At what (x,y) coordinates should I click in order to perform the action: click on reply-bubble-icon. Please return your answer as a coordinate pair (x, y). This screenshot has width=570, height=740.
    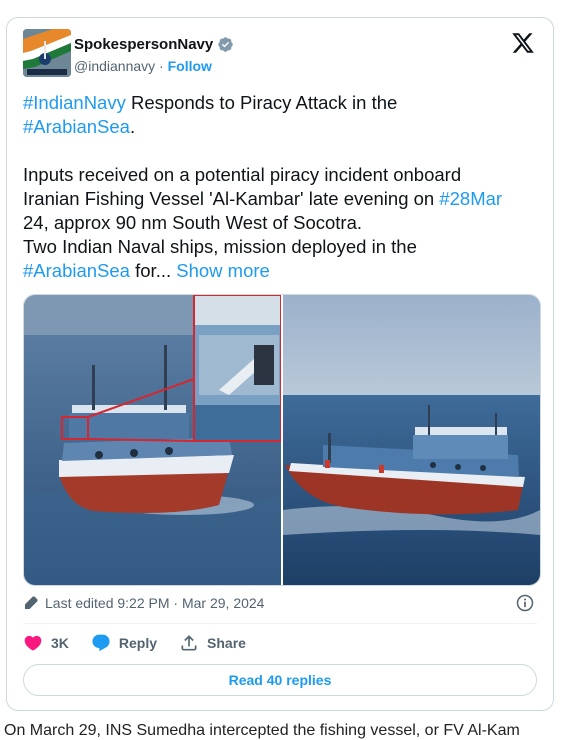
    Looking at the image, I should click on (101, 643).